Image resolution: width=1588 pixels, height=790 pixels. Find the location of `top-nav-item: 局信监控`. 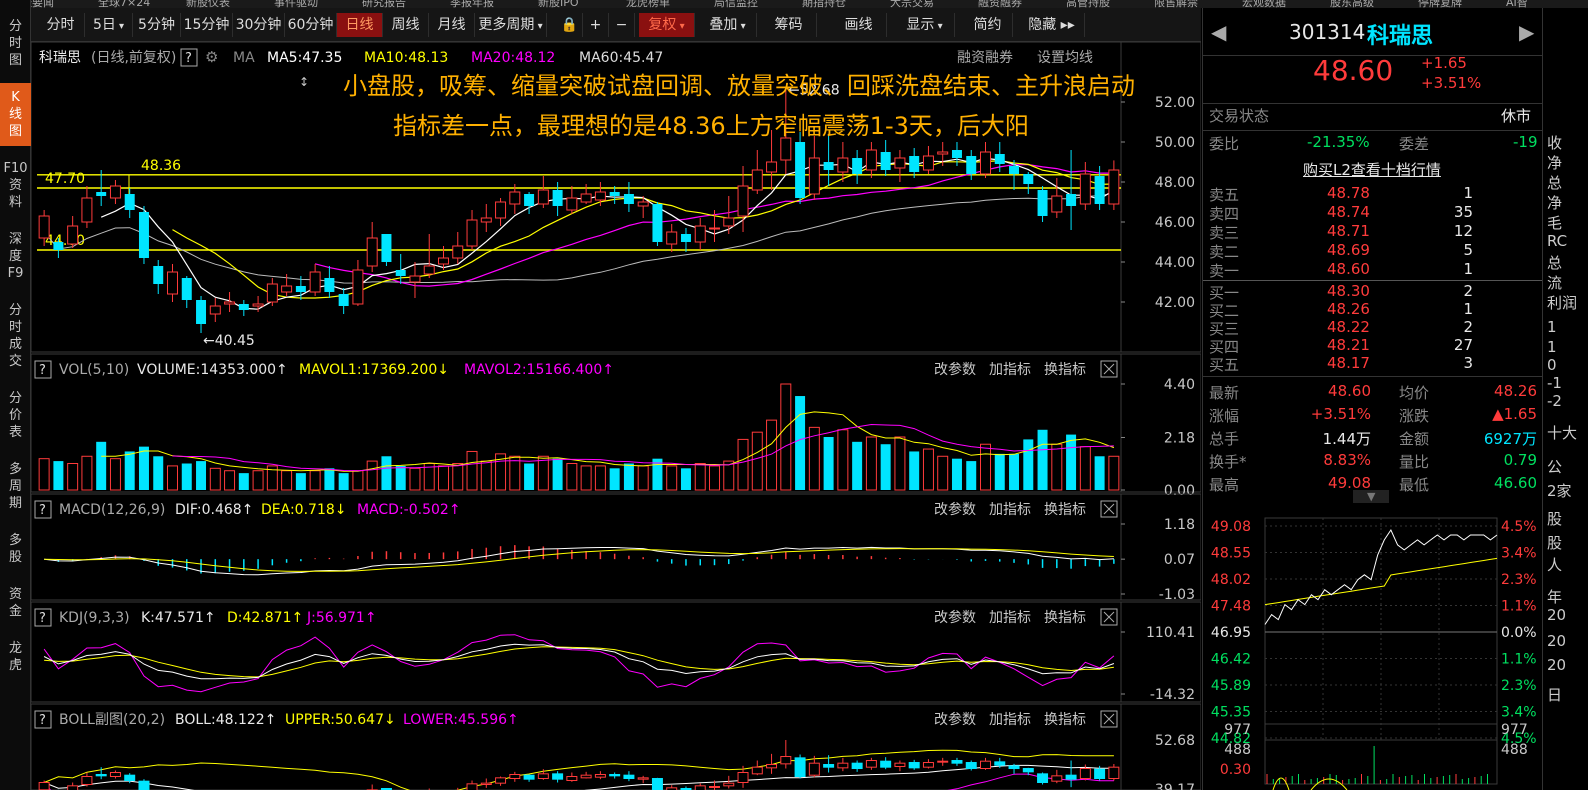

top-nav-item: 局信监控 is located at coordinates (736, 4).